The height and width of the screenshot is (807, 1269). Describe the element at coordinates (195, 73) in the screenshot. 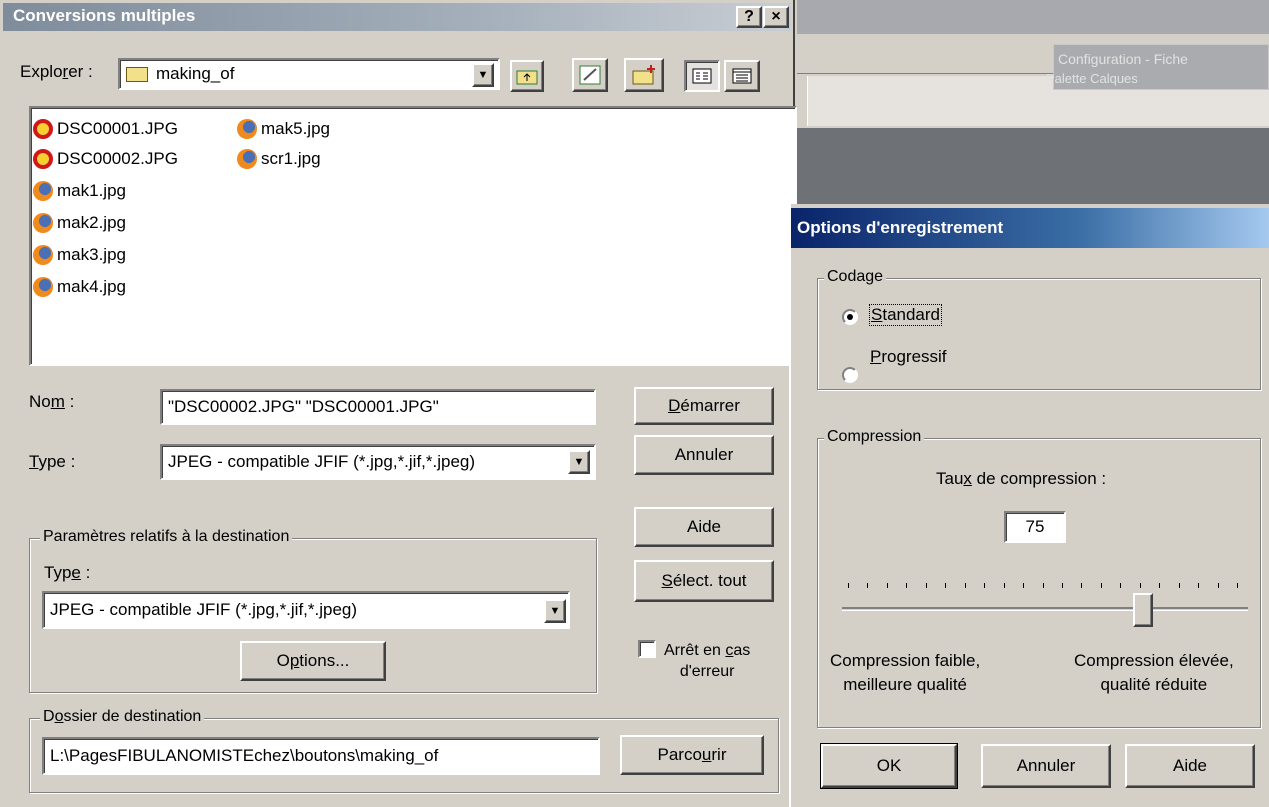

I see `explorer-folder-value: making_of` at that location.